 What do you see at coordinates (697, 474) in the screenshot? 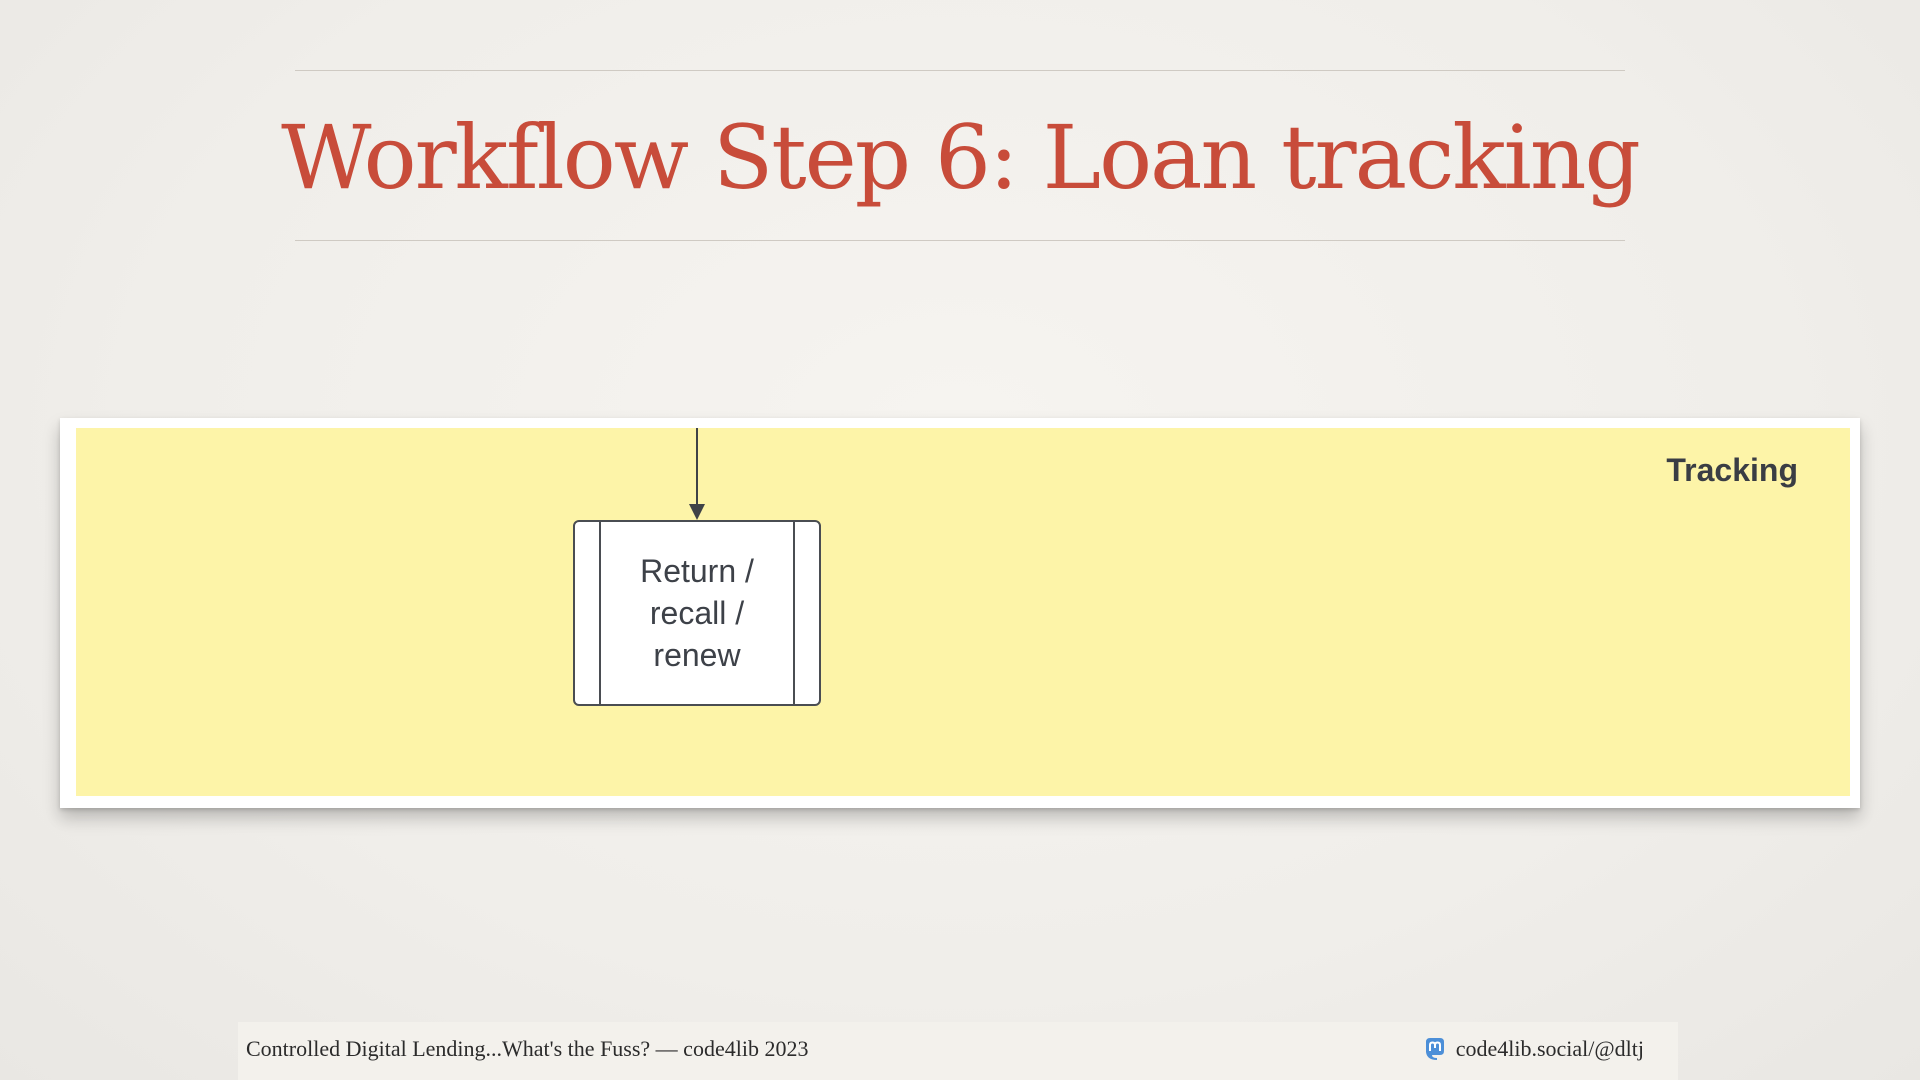
I see `connector-arrow` at bounding box center [697, 474].